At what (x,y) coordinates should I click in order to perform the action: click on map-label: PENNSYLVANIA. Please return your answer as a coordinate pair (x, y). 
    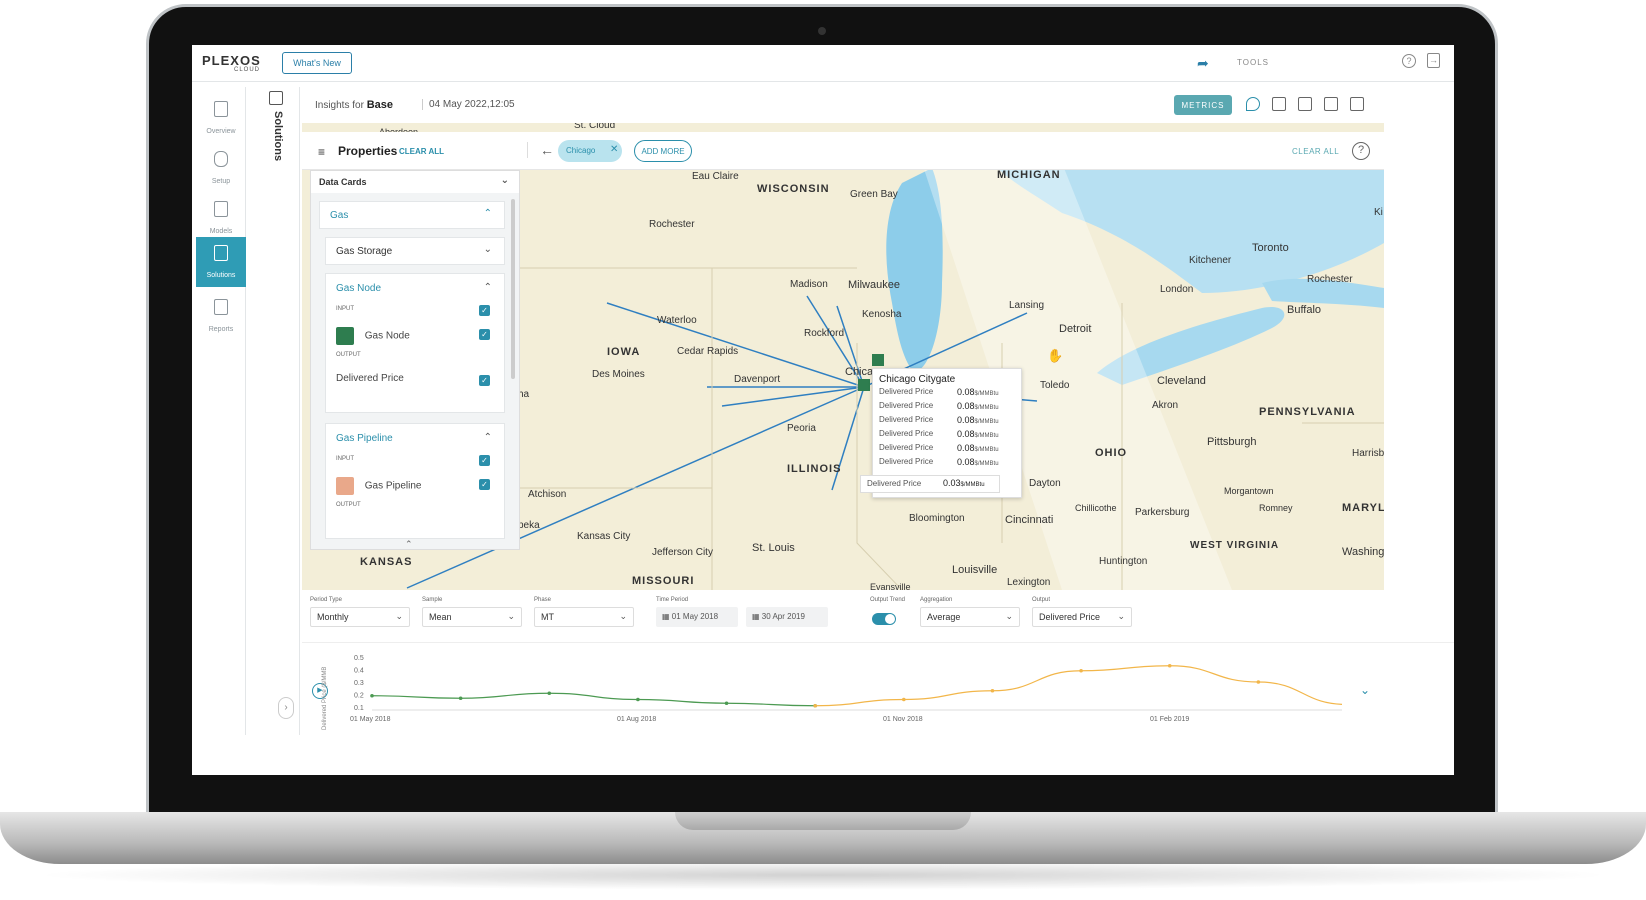
    Looking at the image, I should click on (1307, 412).